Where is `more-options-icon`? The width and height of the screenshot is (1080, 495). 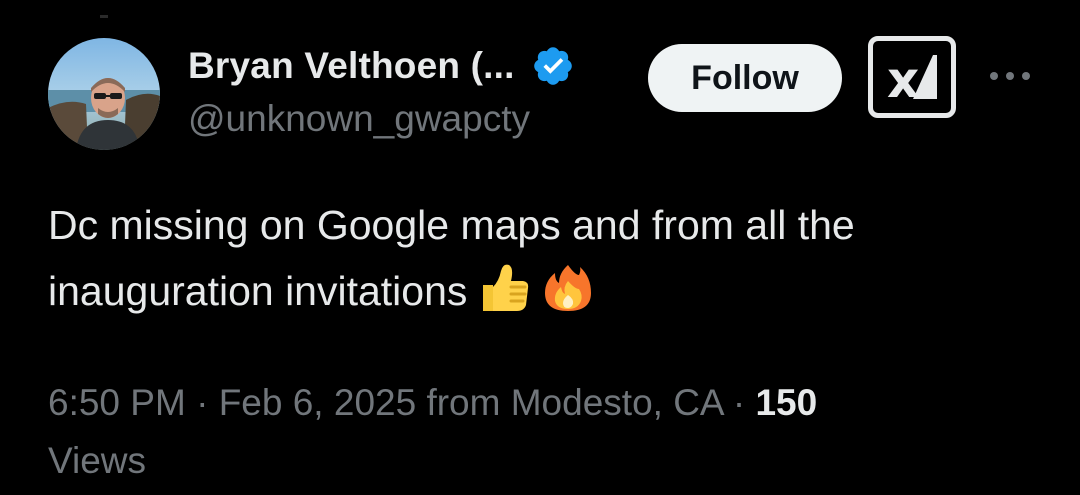 more-options-icon is located at coordinates (1010, 76).